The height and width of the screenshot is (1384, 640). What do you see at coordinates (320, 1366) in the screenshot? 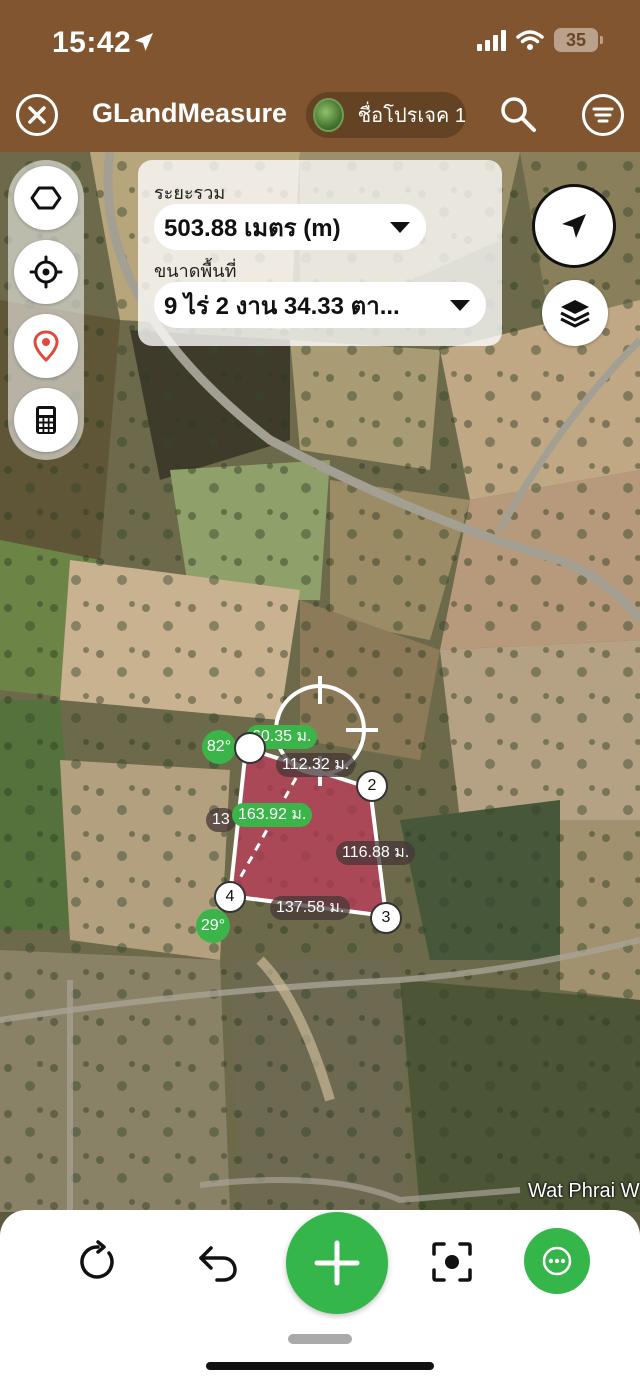
I see `home-indicator` at bounding box center [320, 1366].